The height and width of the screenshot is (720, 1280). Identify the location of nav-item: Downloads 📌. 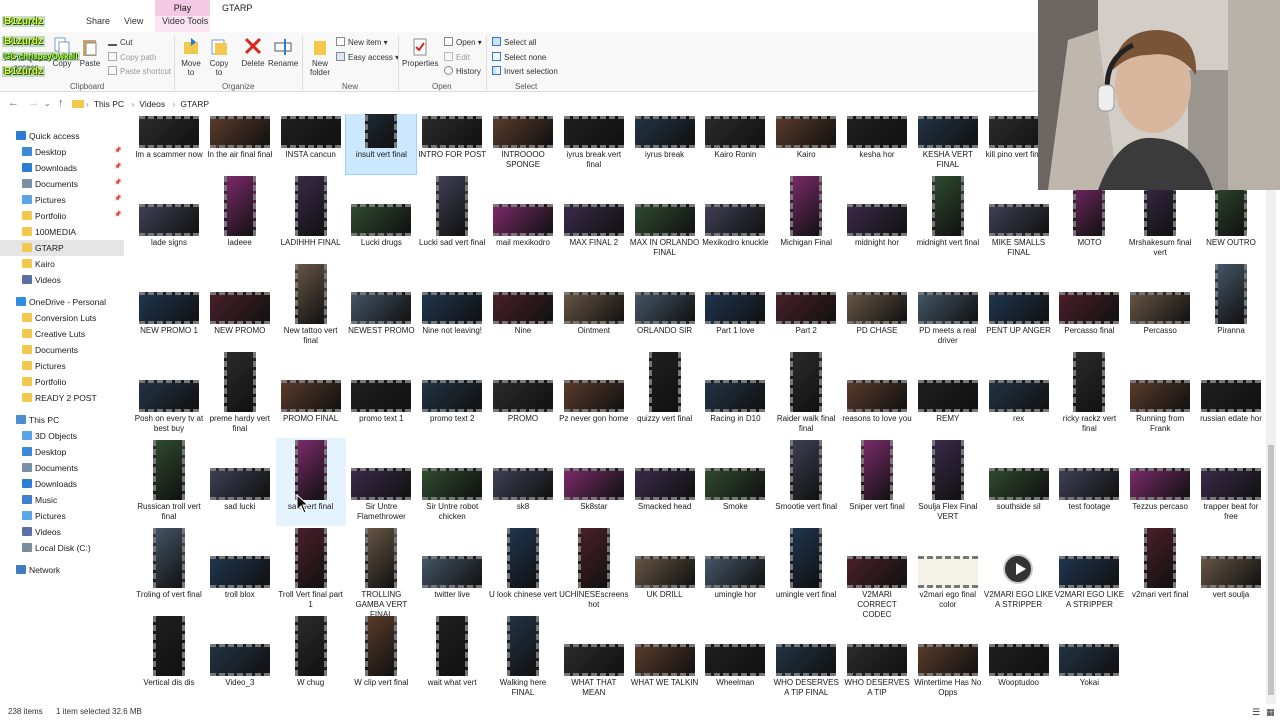
(62, 168).